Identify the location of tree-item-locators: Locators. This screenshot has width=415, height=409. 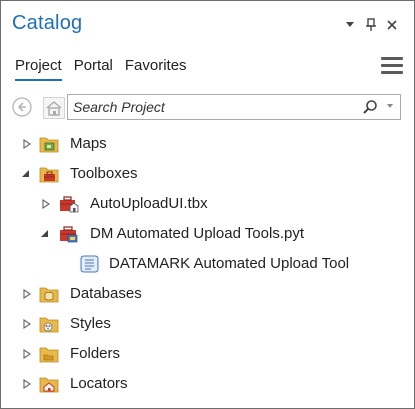
(207, 384).